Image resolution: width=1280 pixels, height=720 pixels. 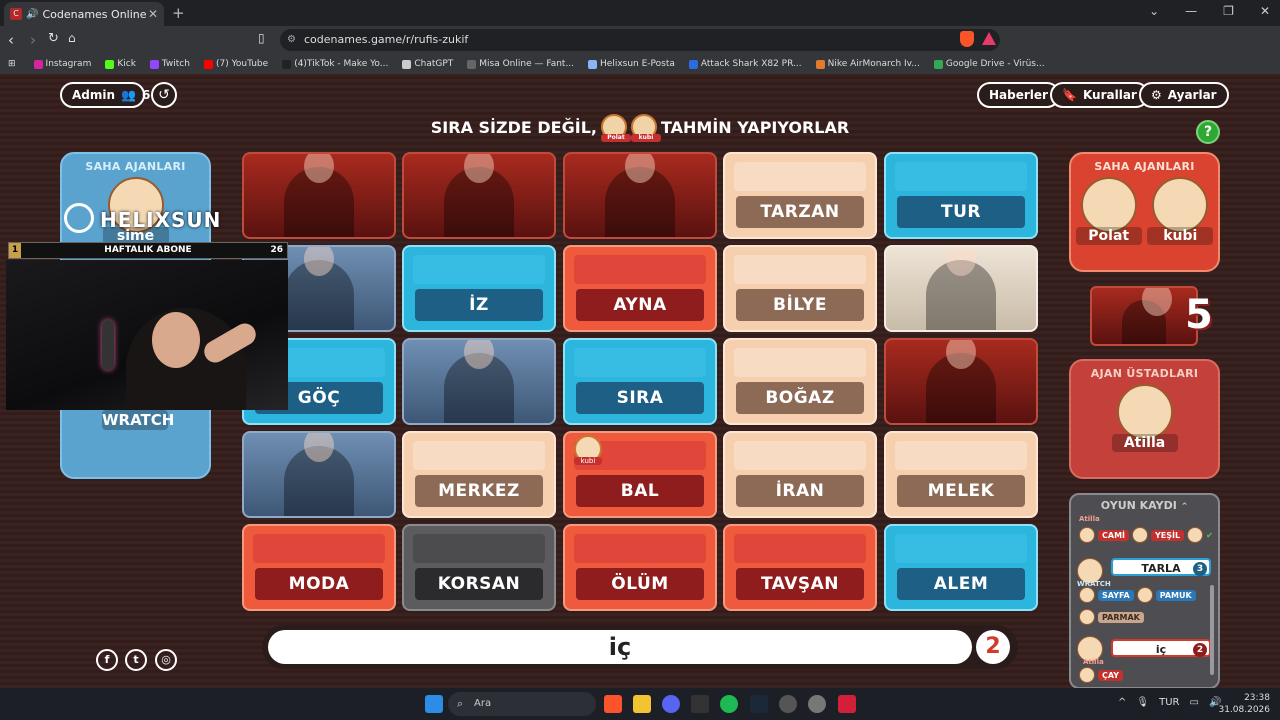 What do you see at coordinates (1208, 132) in the screenshot?
I see `help-button: ?` at bounding box center [1208, 132].